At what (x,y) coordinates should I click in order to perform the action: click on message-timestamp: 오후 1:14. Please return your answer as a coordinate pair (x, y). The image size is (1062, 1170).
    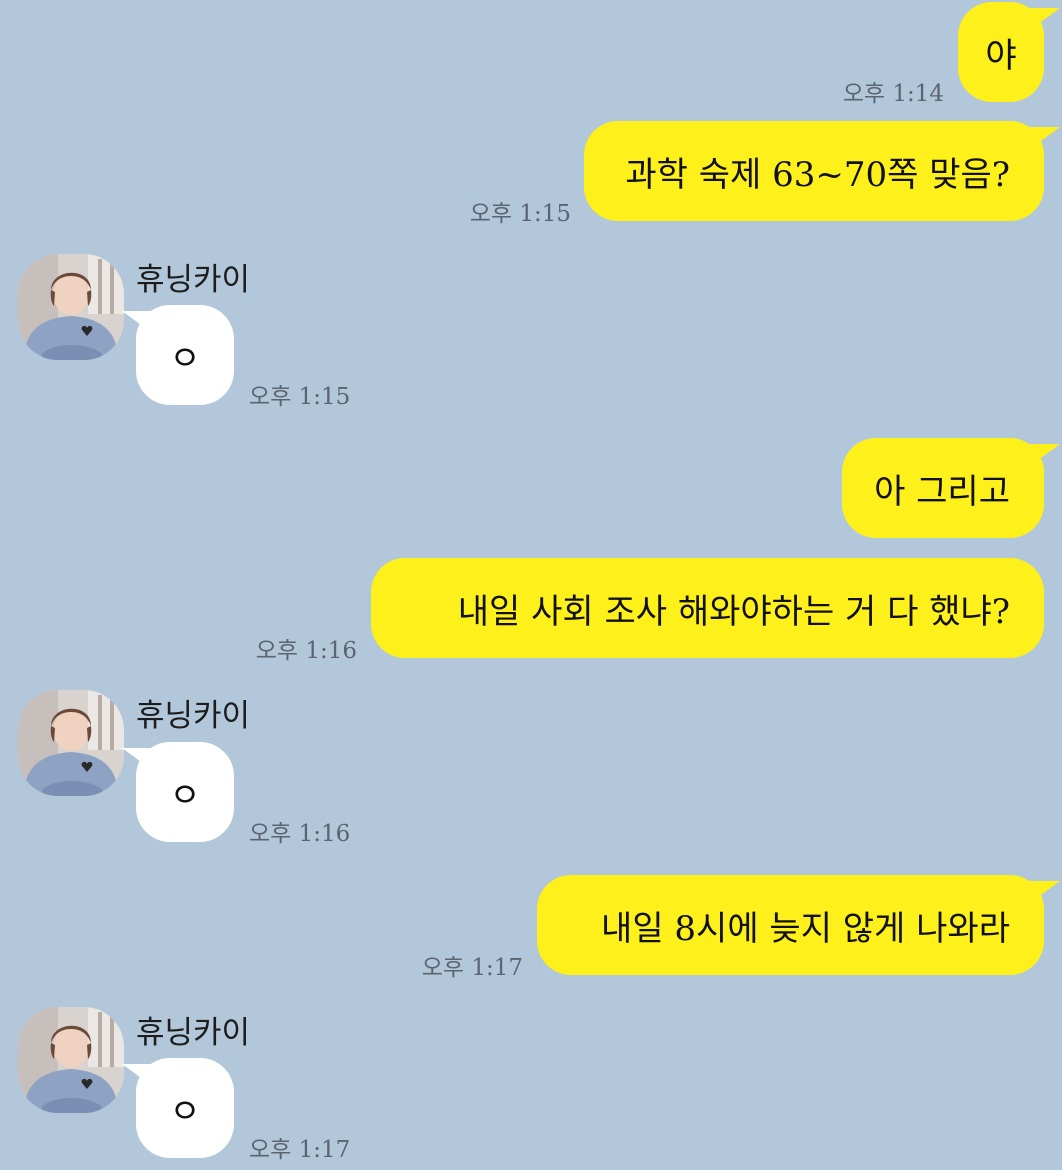
    Looking at the image, I should click on (893, 94).